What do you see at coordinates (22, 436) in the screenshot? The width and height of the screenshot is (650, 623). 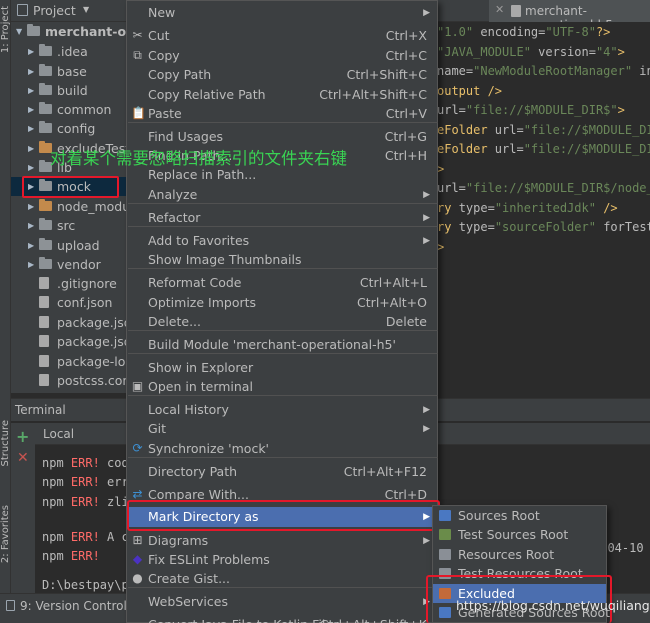 I see `add-icon: +` at bounding box center [22, 436].